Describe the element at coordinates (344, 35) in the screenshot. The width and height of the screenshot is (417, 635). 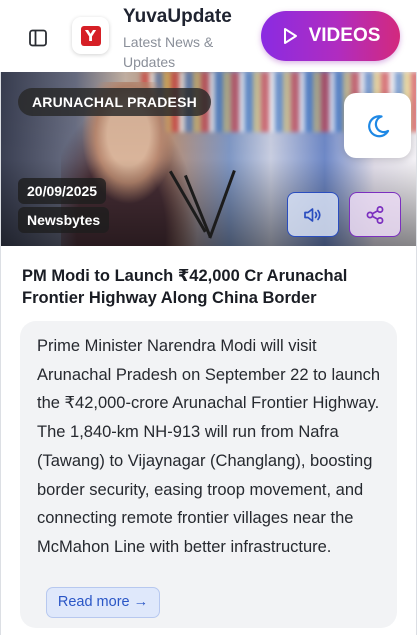
I see `videos-button-label: VIDEOS` at that location.